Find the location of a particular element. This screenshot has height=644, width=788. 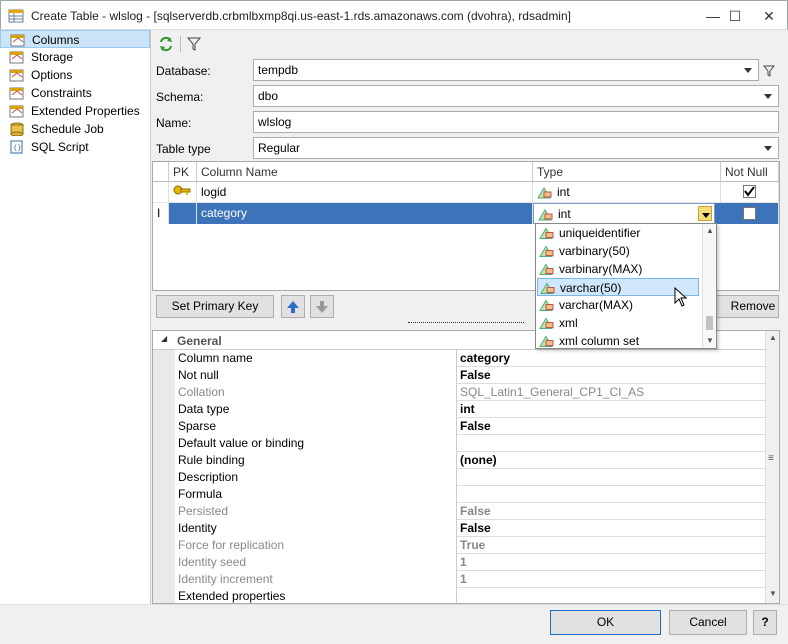

property-row: Identity False is located at coordinates (459, 528).